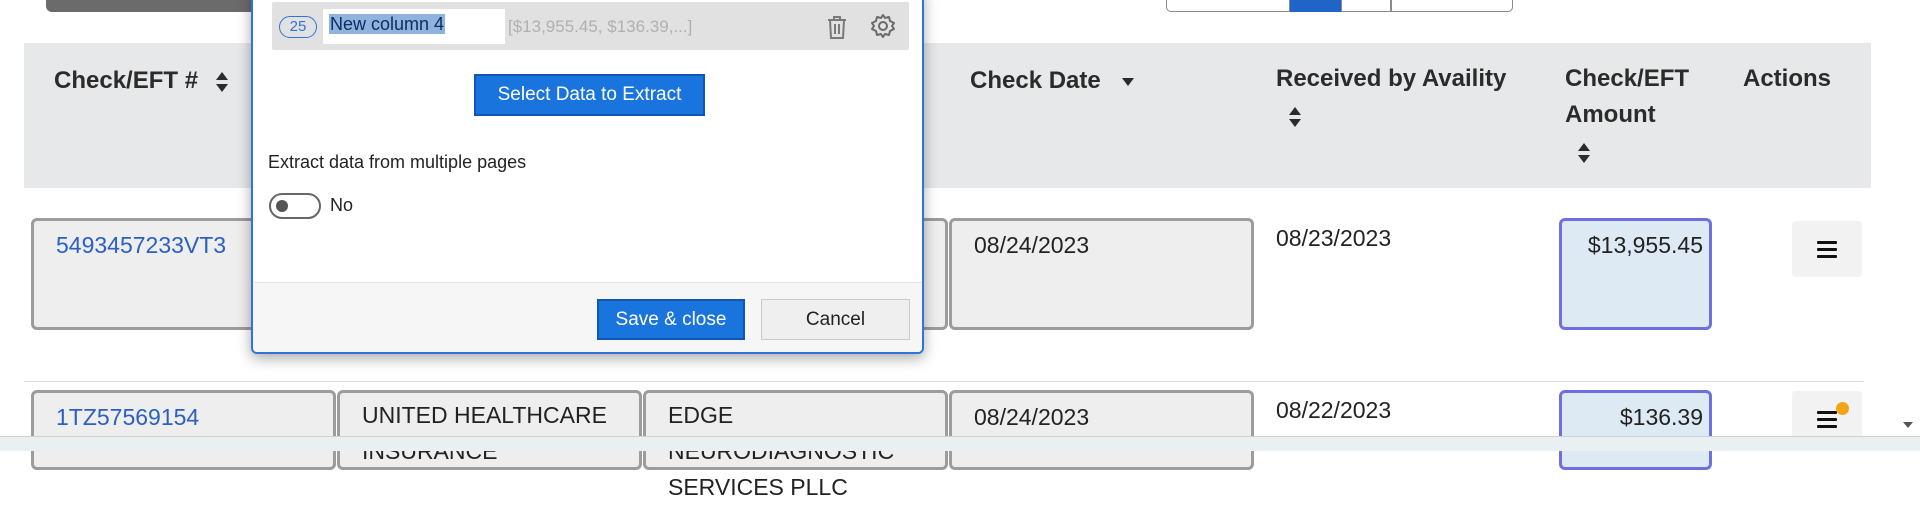  I want to click on dialog-footer: Save & close Cancel, so click(587, 317).